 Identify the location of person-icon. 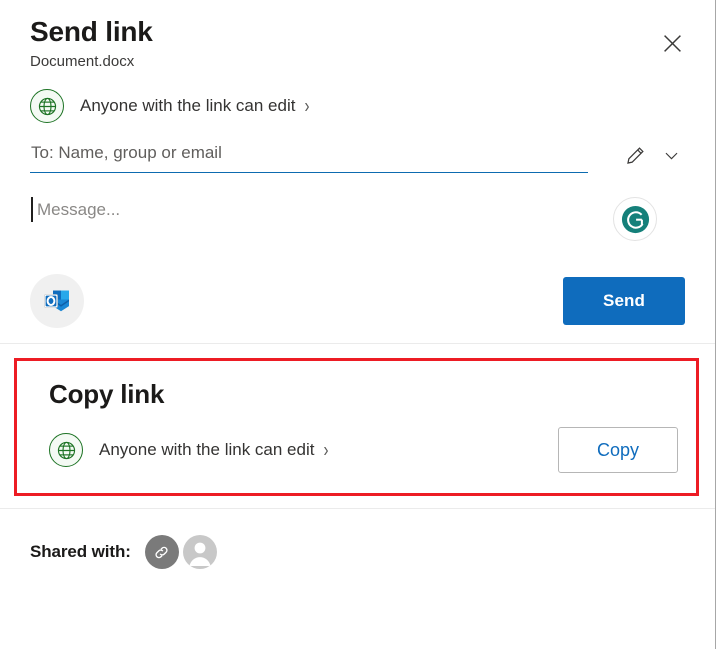
(200, 554).